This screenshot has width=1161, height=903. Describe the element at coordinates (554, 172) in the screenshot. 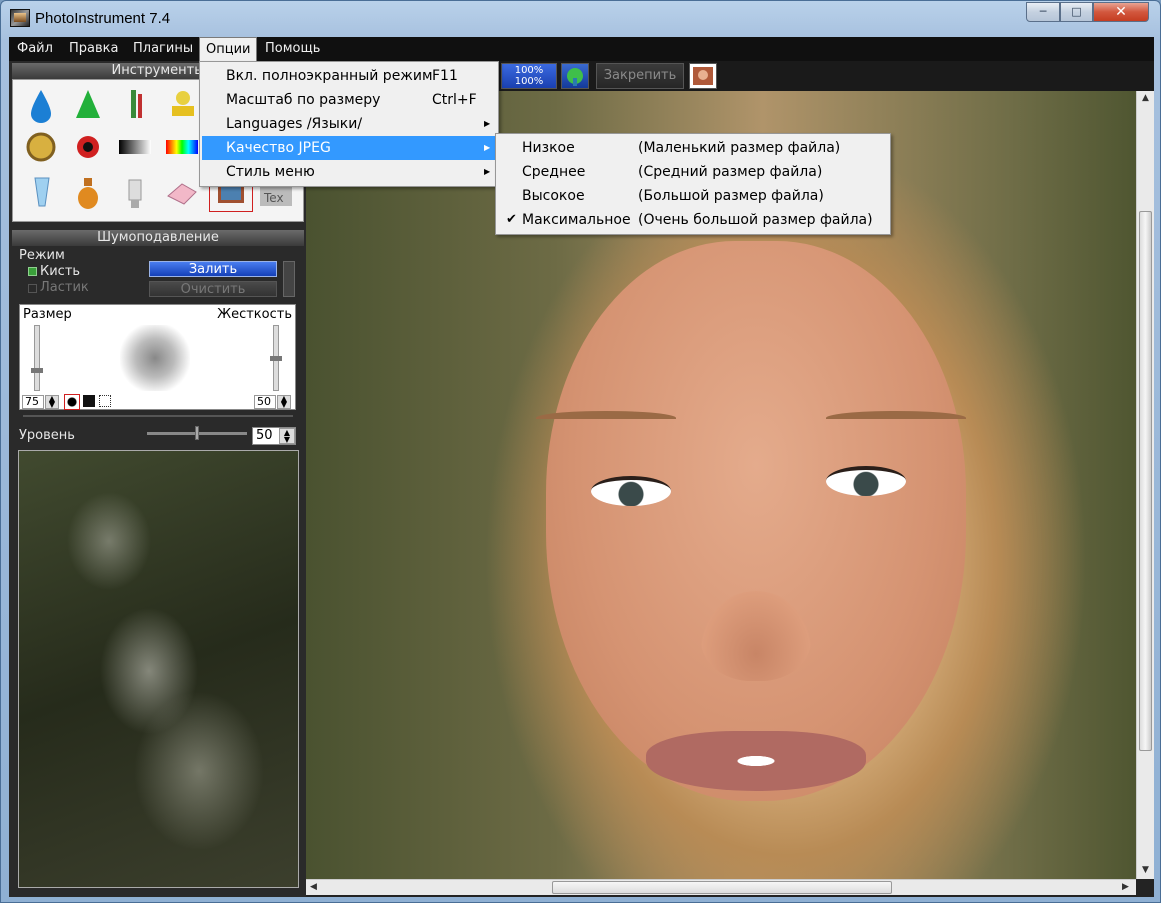

I see `quality-medium-name: Среднее` at that location.